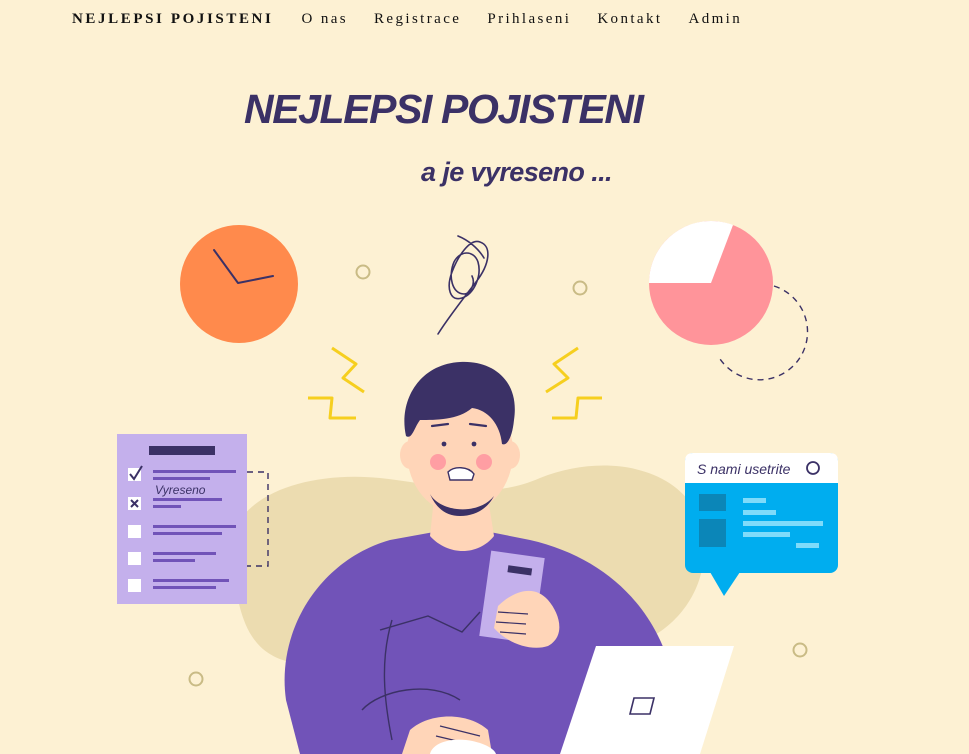 Image resolution: width=969 pixels, height=754 pixels. Describe the element at coordinates (761, 524) in the screenshot. I see `chat-bubble: S nami usetrite` at that location.